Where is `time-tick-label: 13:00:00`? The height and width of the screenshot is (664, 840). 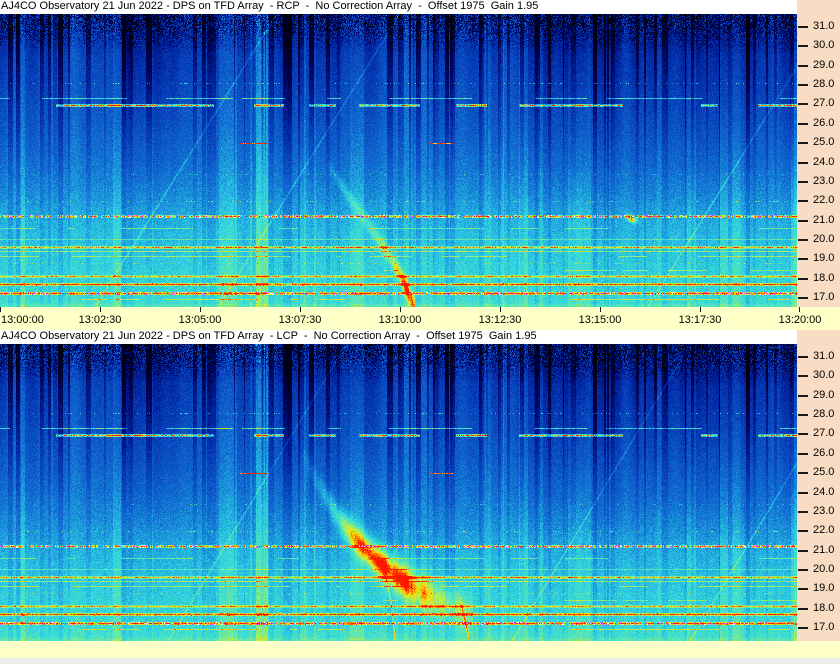 time-tick-label: 13:00:00 is located at coordinates (22, 320).